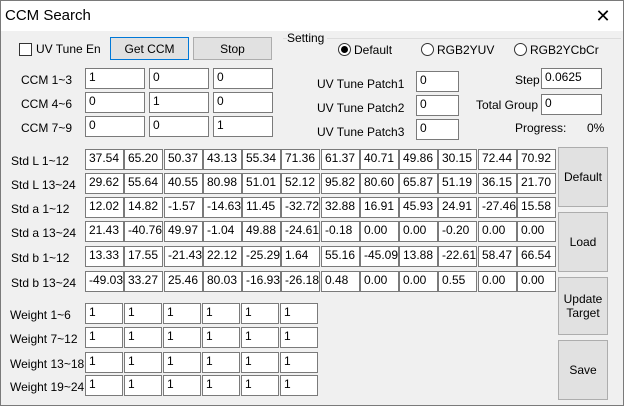  I want to click on close-icon: ✕, so click(603, 16).